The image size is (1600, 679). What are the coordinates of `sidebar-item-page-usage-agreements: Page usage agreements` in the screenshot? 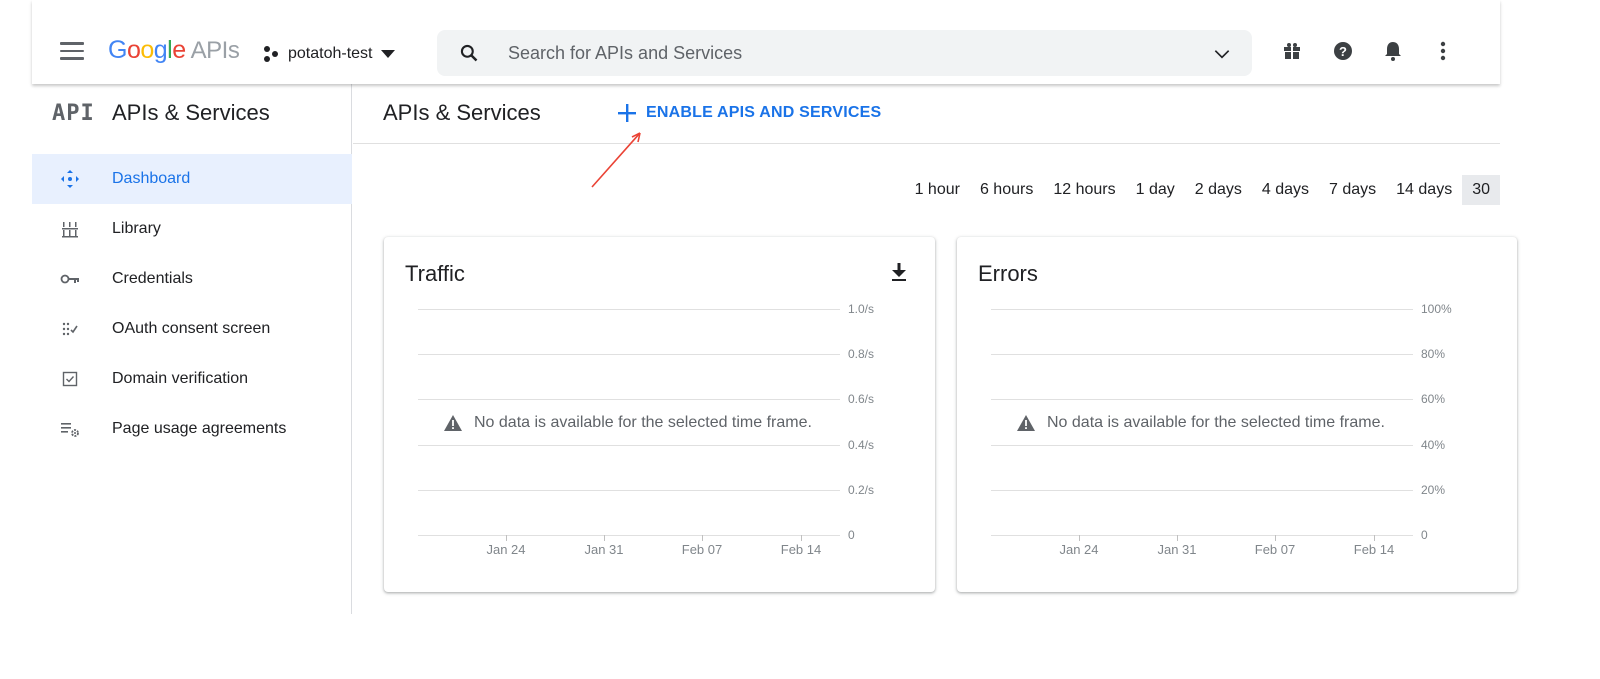 It's located at (192, 429).